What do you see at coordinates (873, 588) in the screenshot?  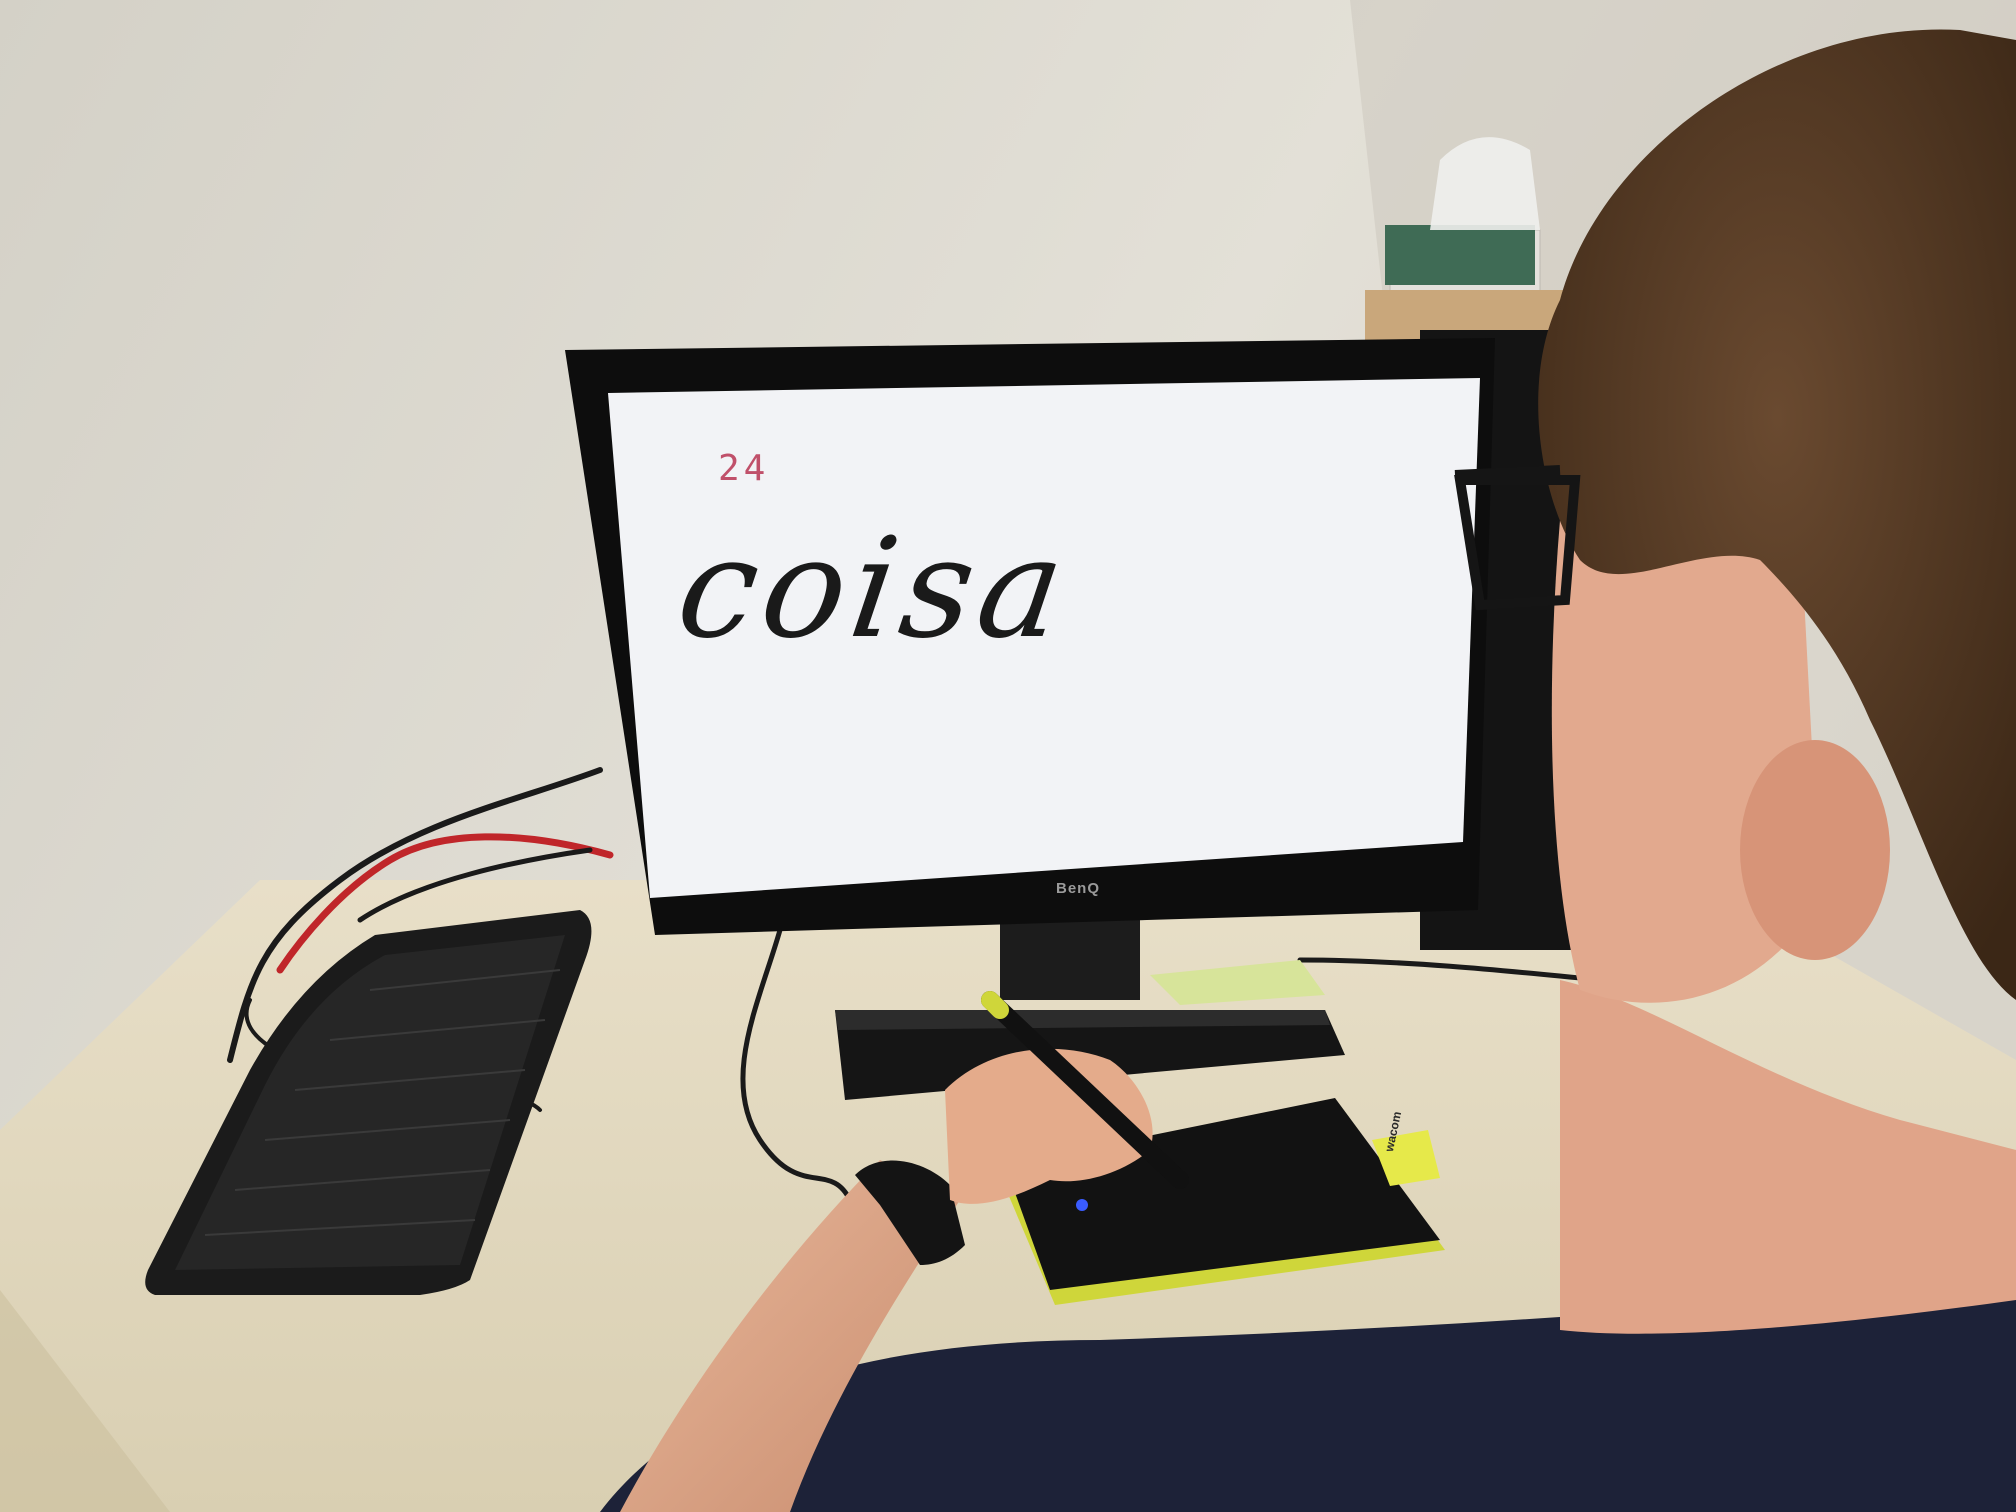 I see `screen-word: coisa` at bounding box center [873, 588].